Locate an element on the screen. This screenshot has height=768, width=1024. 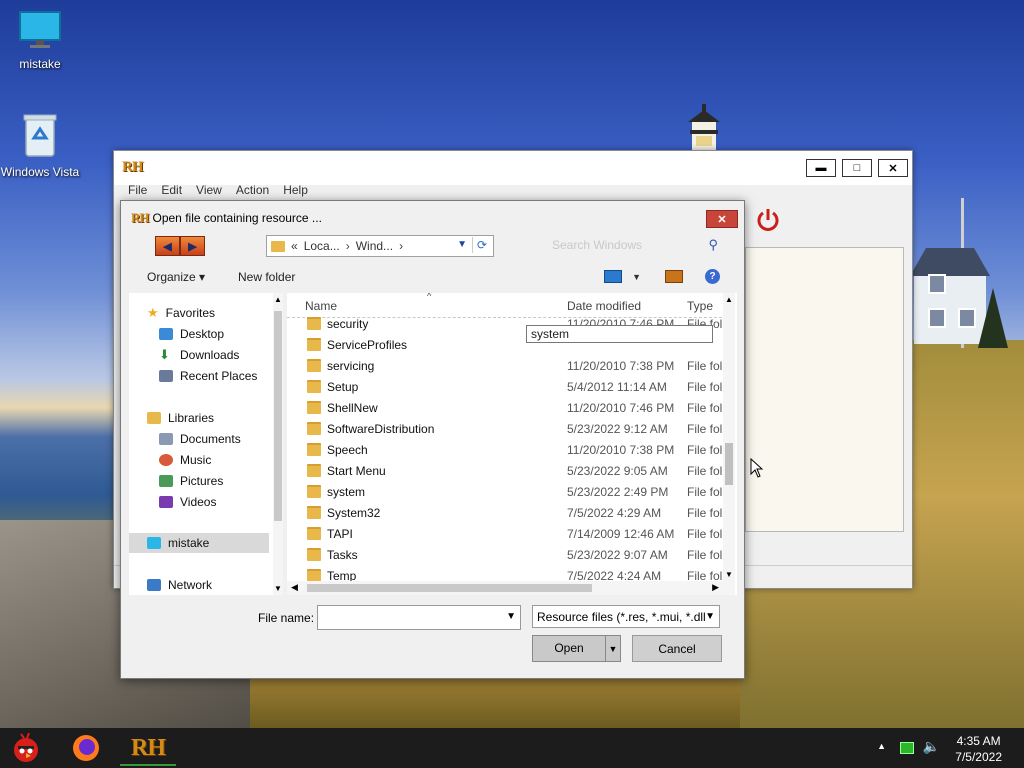
file-row: Start Menu 5/23/2022 9:05 AM File fol is located at coordinates (507, 470).